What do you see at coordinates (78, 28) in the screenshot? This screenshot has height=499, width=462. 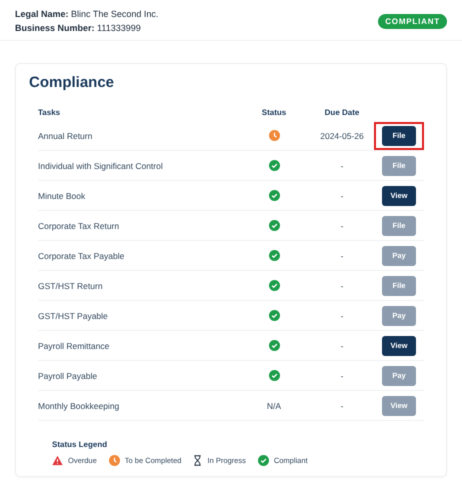 I see `business-number: Business Number: 111333999` at bounding box center [78, 28].